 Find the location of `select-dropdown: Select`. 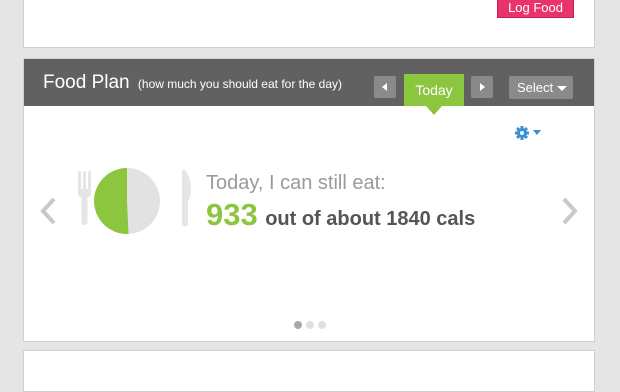

select-dropdown: Select is located at coordinates (541, 87).